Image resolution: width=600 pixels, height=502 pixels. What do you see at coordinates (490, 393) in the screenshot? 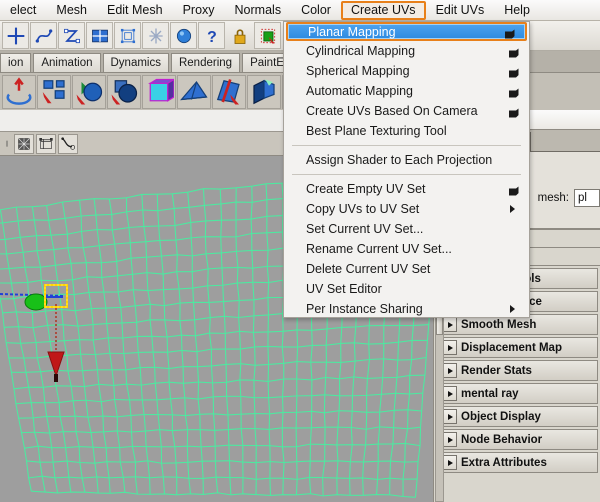
I see `ae-section-label: mental ray` at bounding box center [490, 393].